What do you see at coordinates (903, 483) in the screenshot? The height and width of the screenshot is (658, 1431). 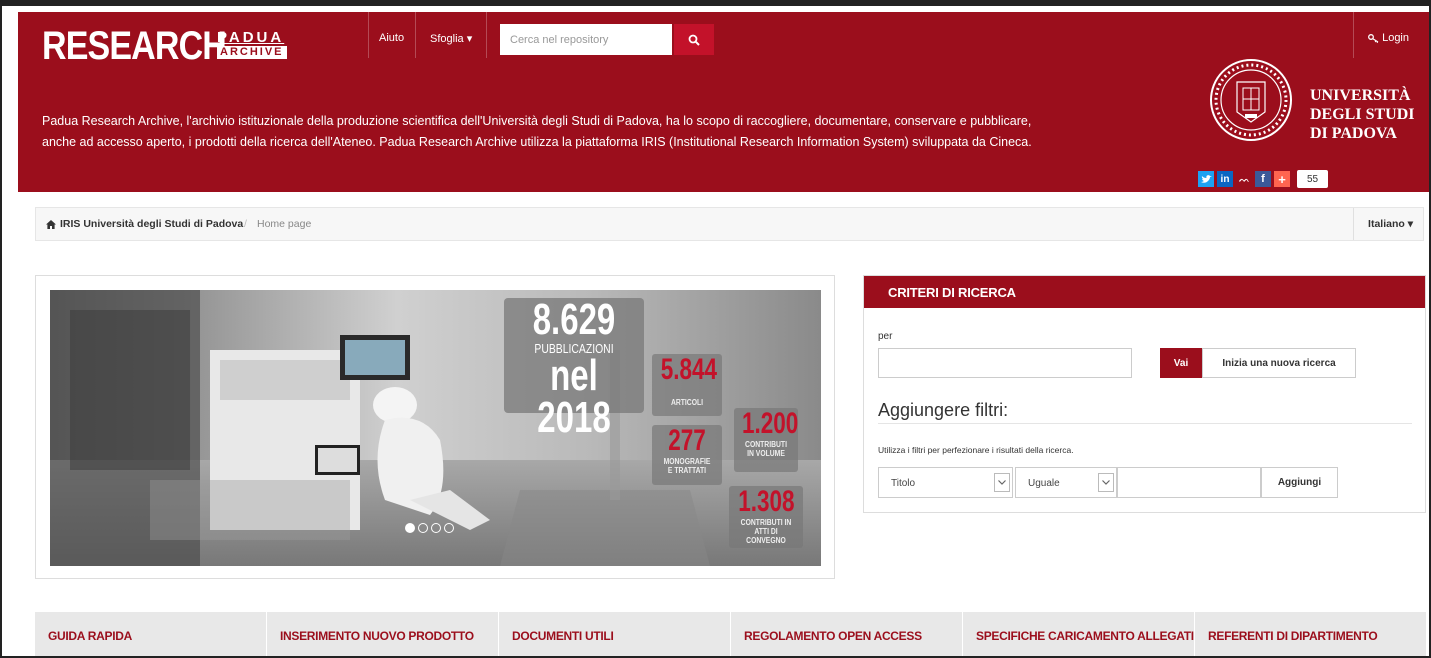 I see `filter-field-value: Titolo` at bounding box center [903, 483].